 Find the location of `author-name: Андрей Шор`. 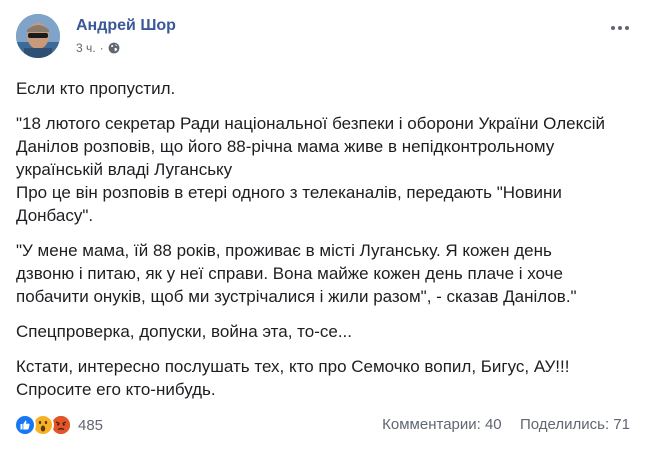

author-name: Андрей Шор is located at coordinates (126, 26).